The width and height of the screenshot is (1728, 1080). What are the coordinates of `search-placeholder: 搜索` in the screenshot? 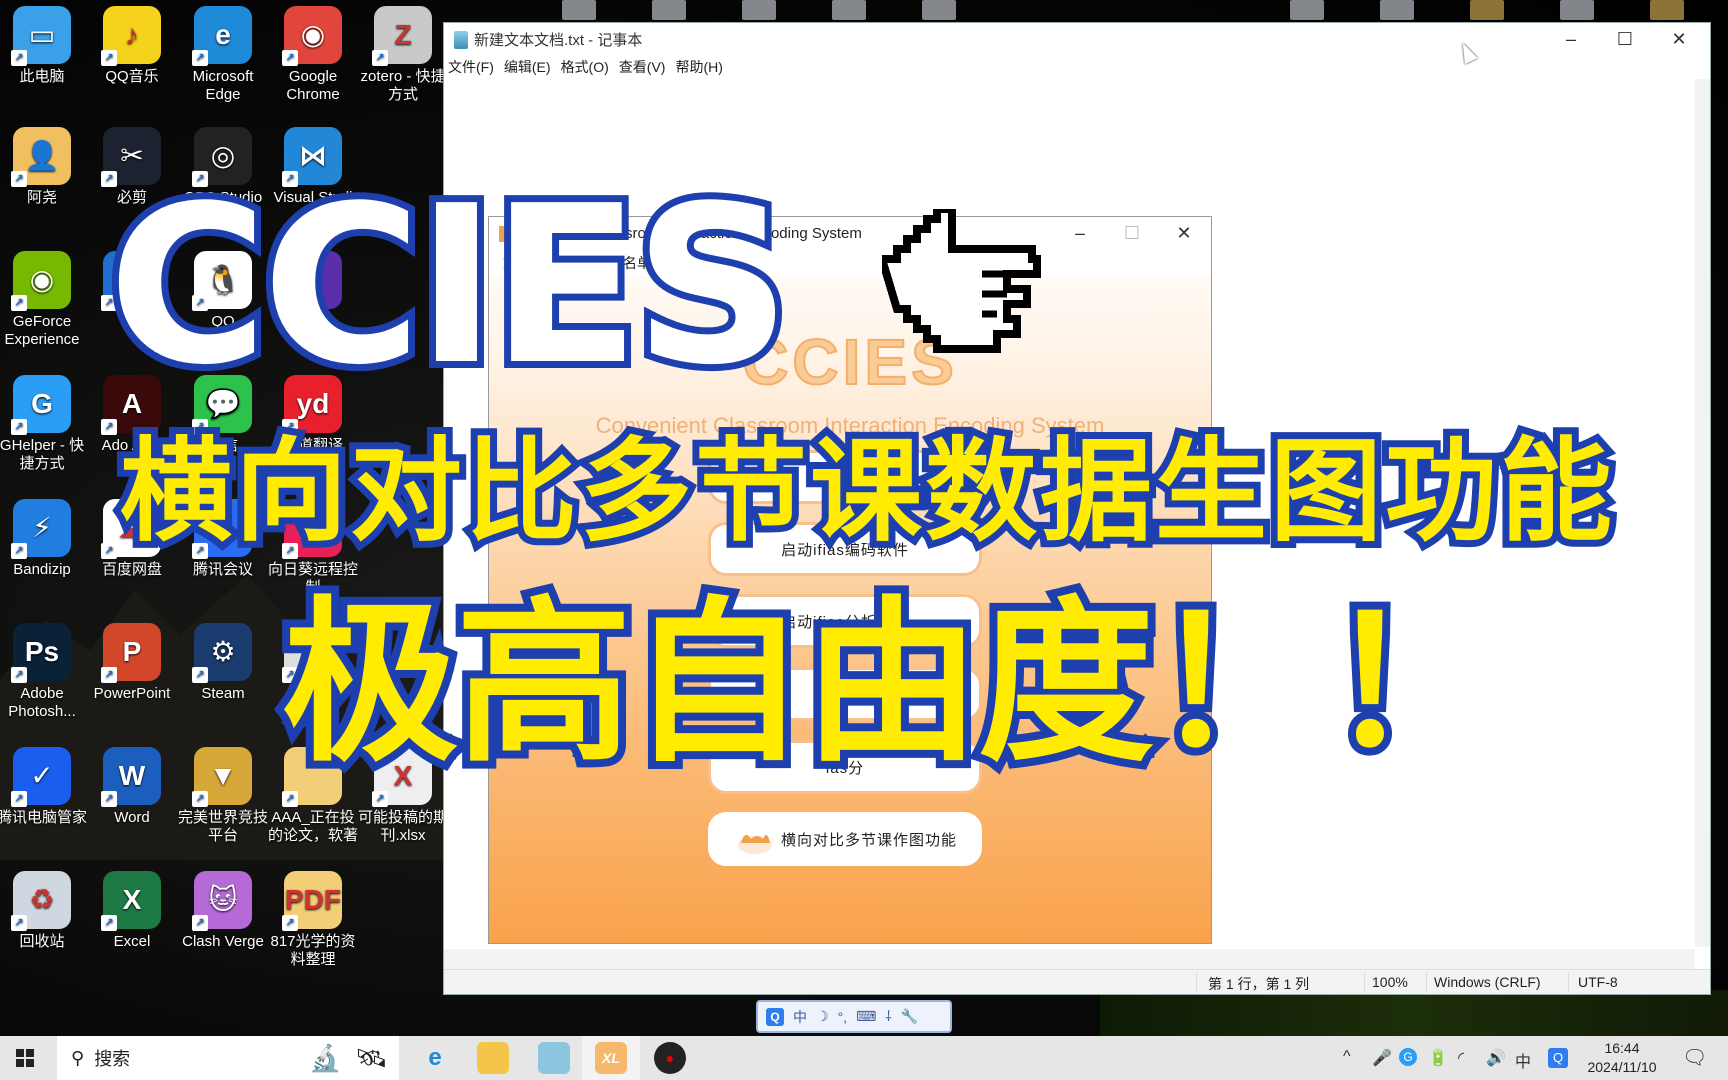 It's located at (112, 1059).